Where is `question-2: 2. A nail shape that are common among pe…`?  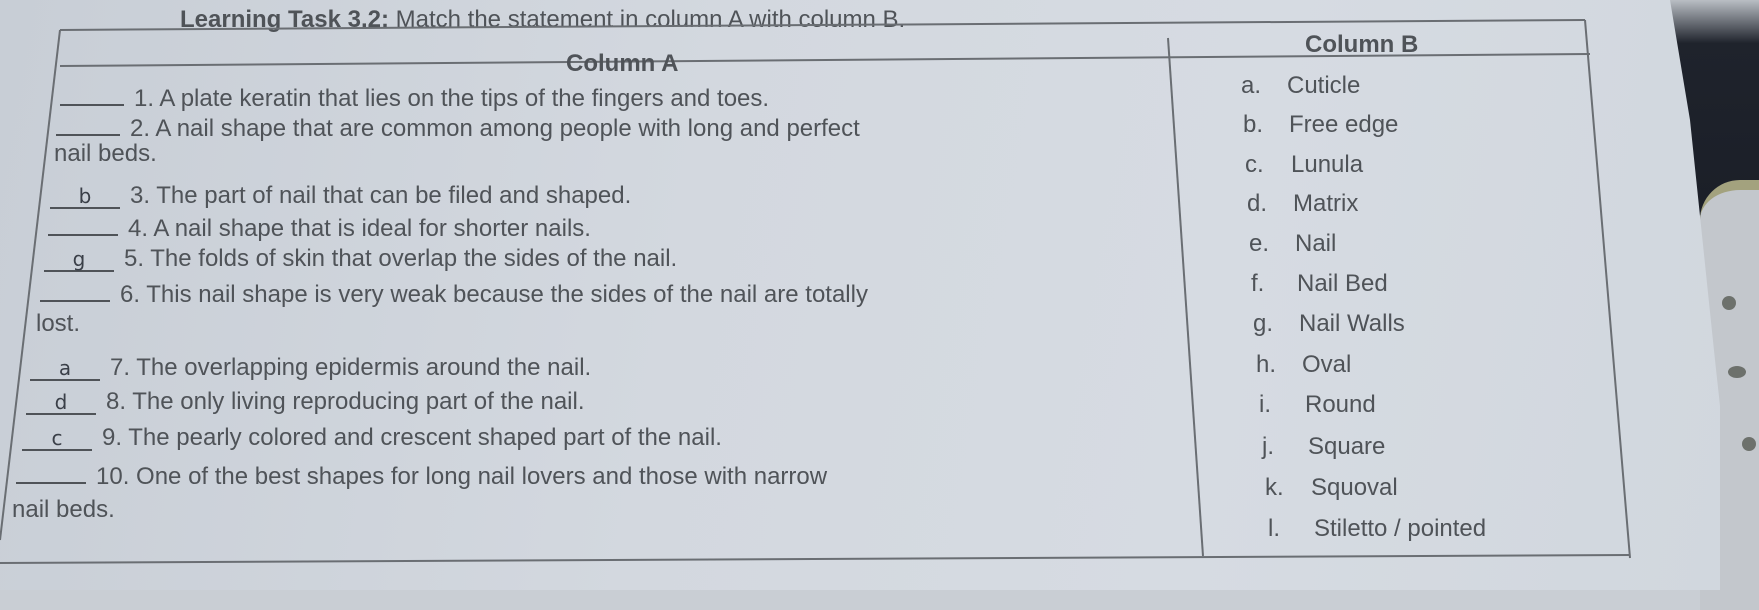 question-2: 2. A nail shape that are common among pe… is located at coordinates (458, 128).